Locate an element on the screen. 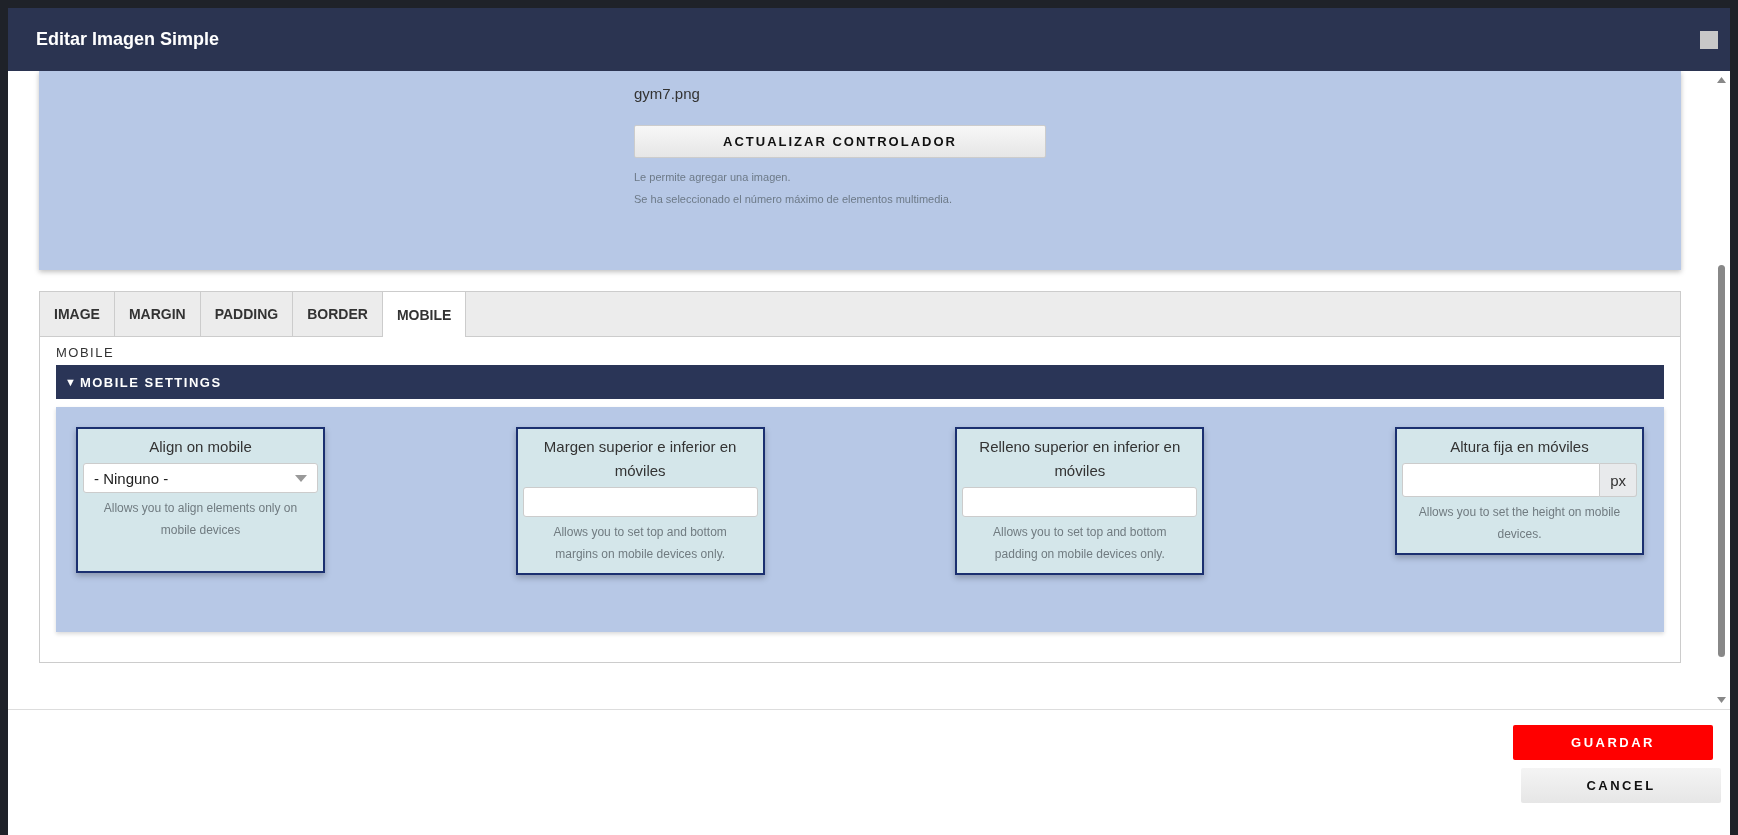 The height and width of the screenshot is (835, 1738). help-text: Se ha seleccionado el número máximo de elementos multimedia. is located at coordinates (793, 199).